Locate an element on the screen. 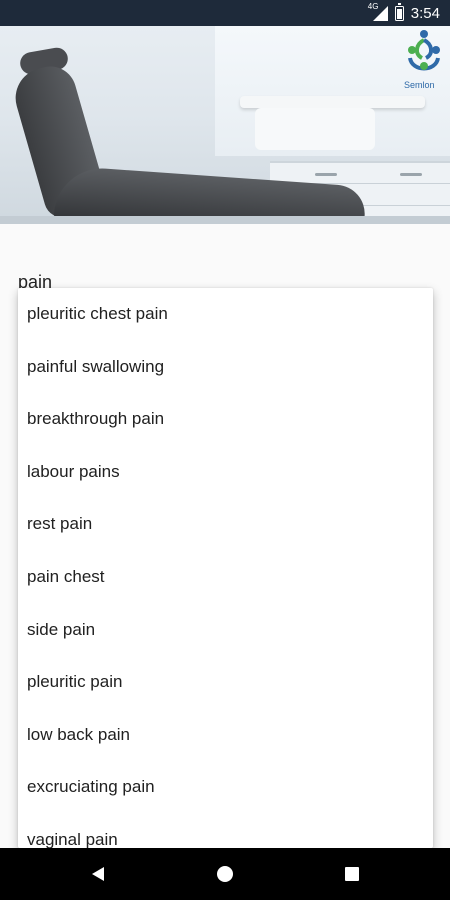  back-icon is located at coordinates (98, 874).